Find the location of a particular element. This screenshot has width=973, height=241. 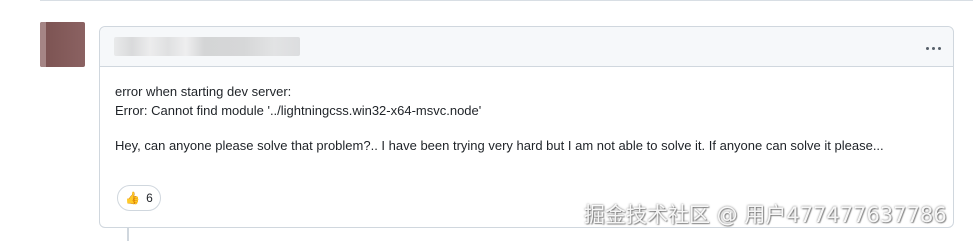

top-divider is located at coordinates (506, 0).